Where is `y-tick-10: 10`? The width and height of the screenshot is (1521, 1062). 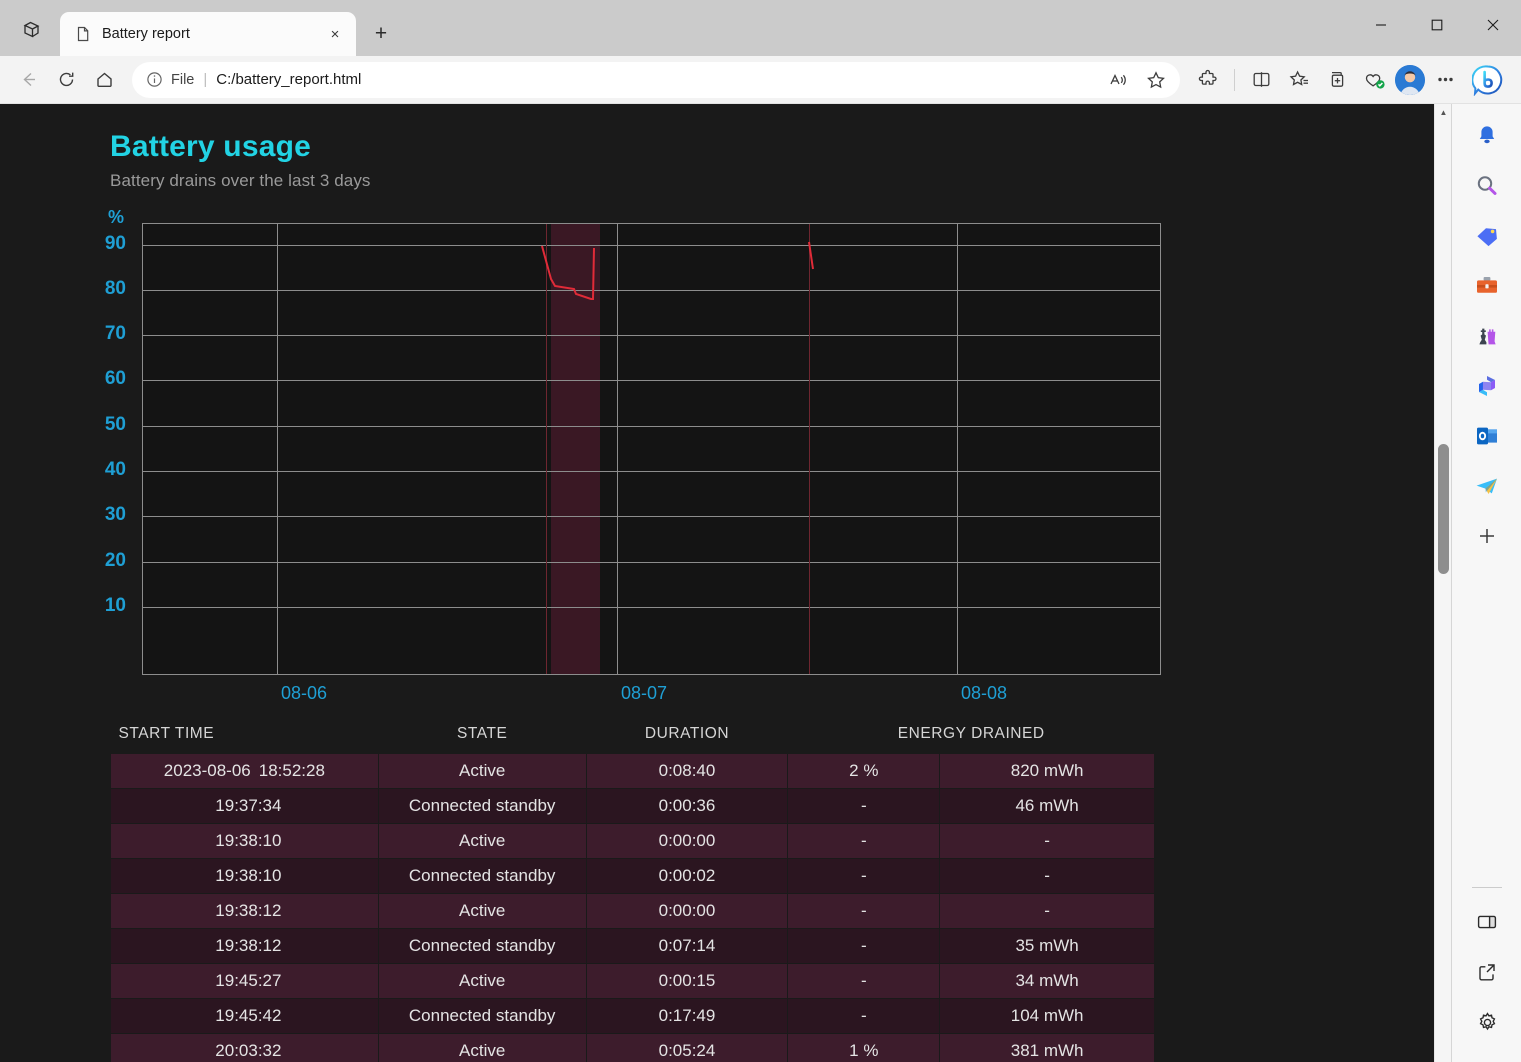 y-tick-10: 10 is located at coordinates (115, 605).